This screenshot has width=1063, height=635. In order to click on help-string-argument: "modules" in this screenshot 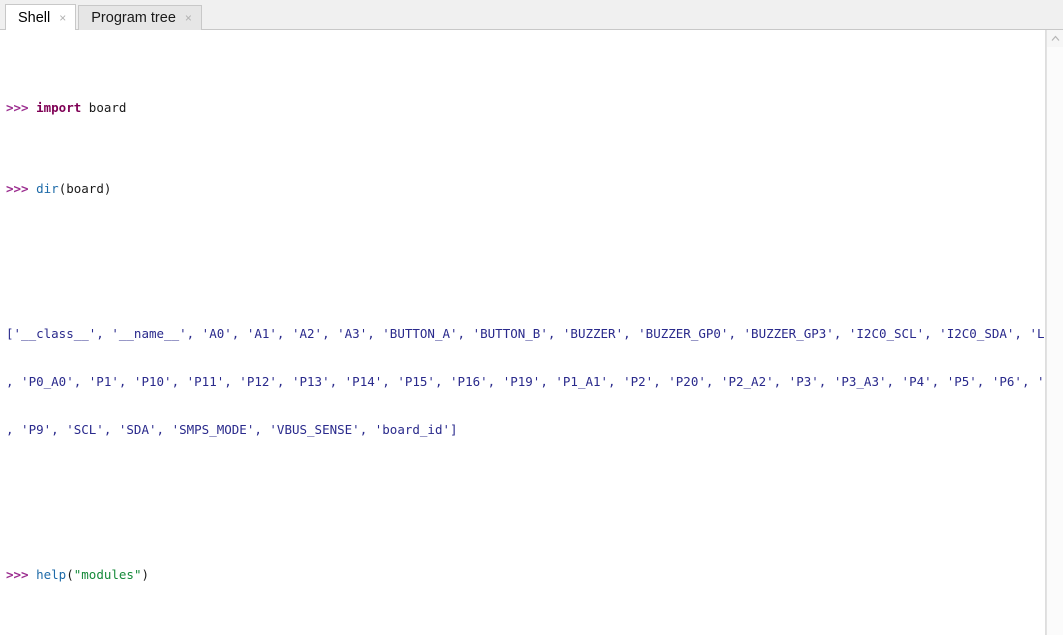, I will do `click(107, 575)`.